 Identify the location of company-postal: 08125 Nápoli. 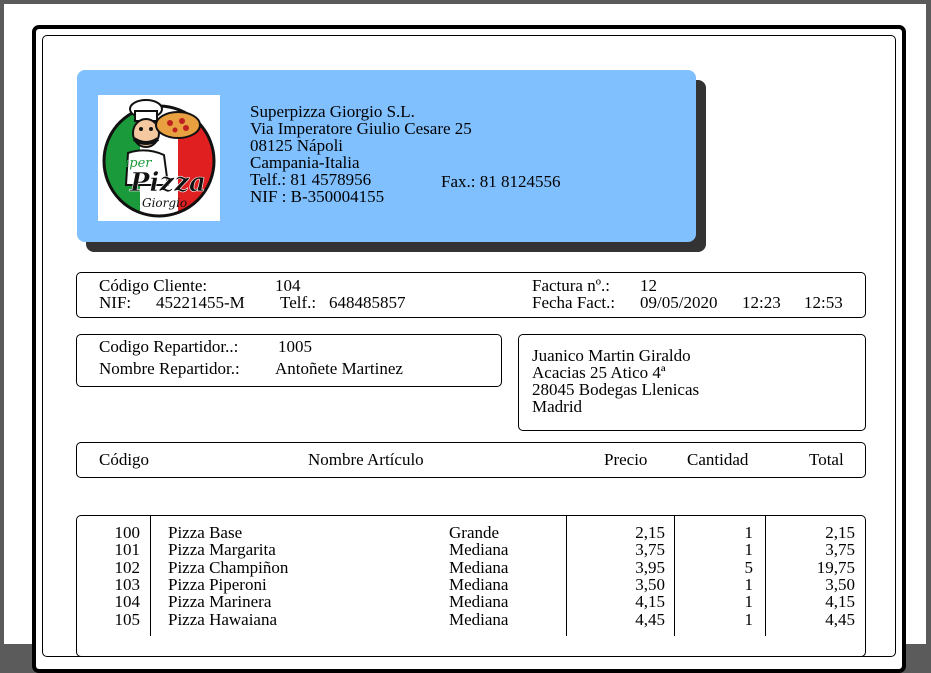
(297, 145).